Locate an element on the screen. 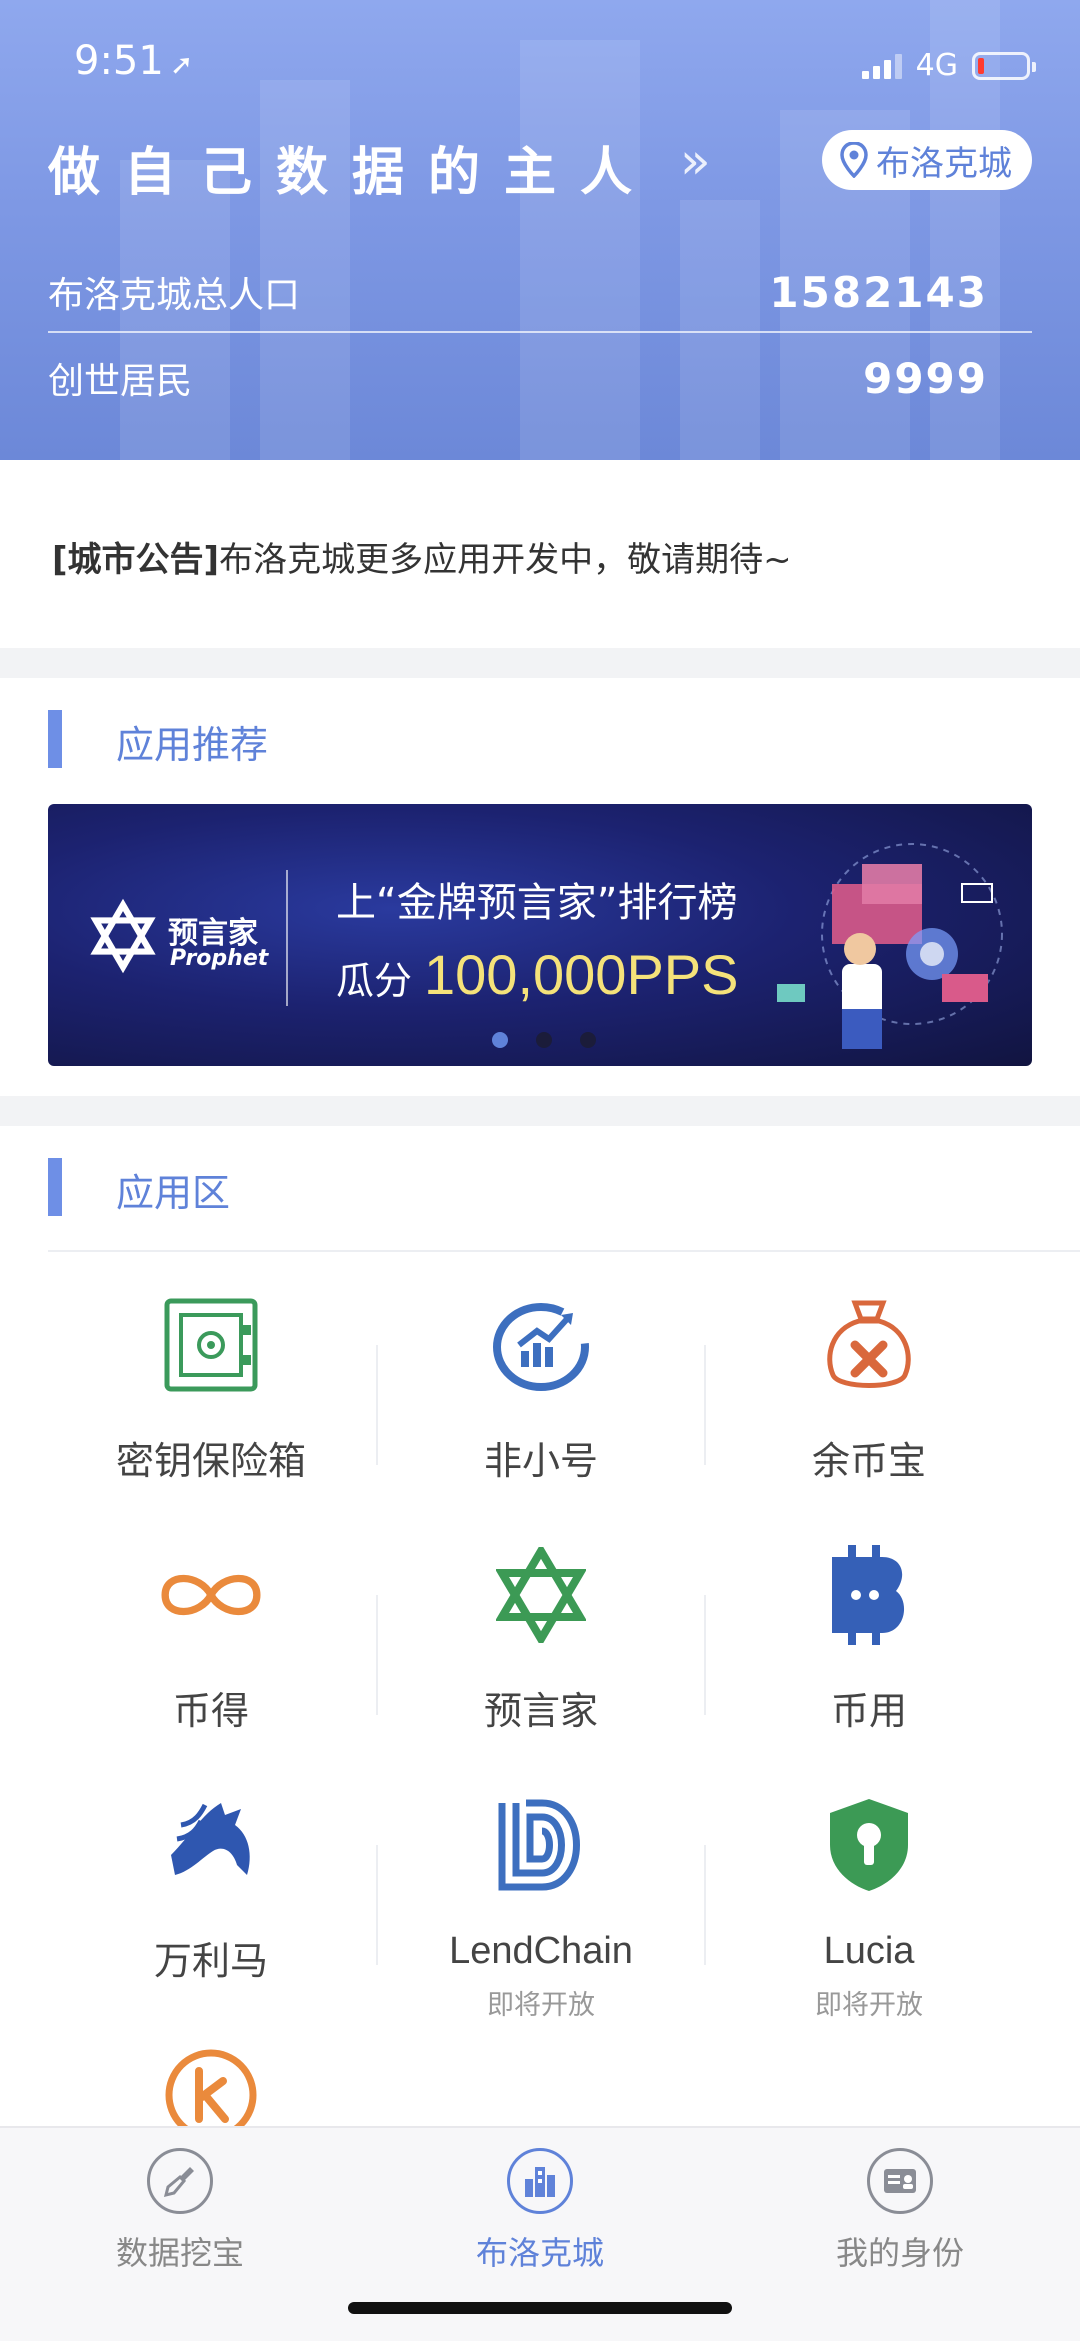 This screenshot has height=2341, width=1080. status-bar: 9:51 ➚ 4G is located at coordinates (540, 65).